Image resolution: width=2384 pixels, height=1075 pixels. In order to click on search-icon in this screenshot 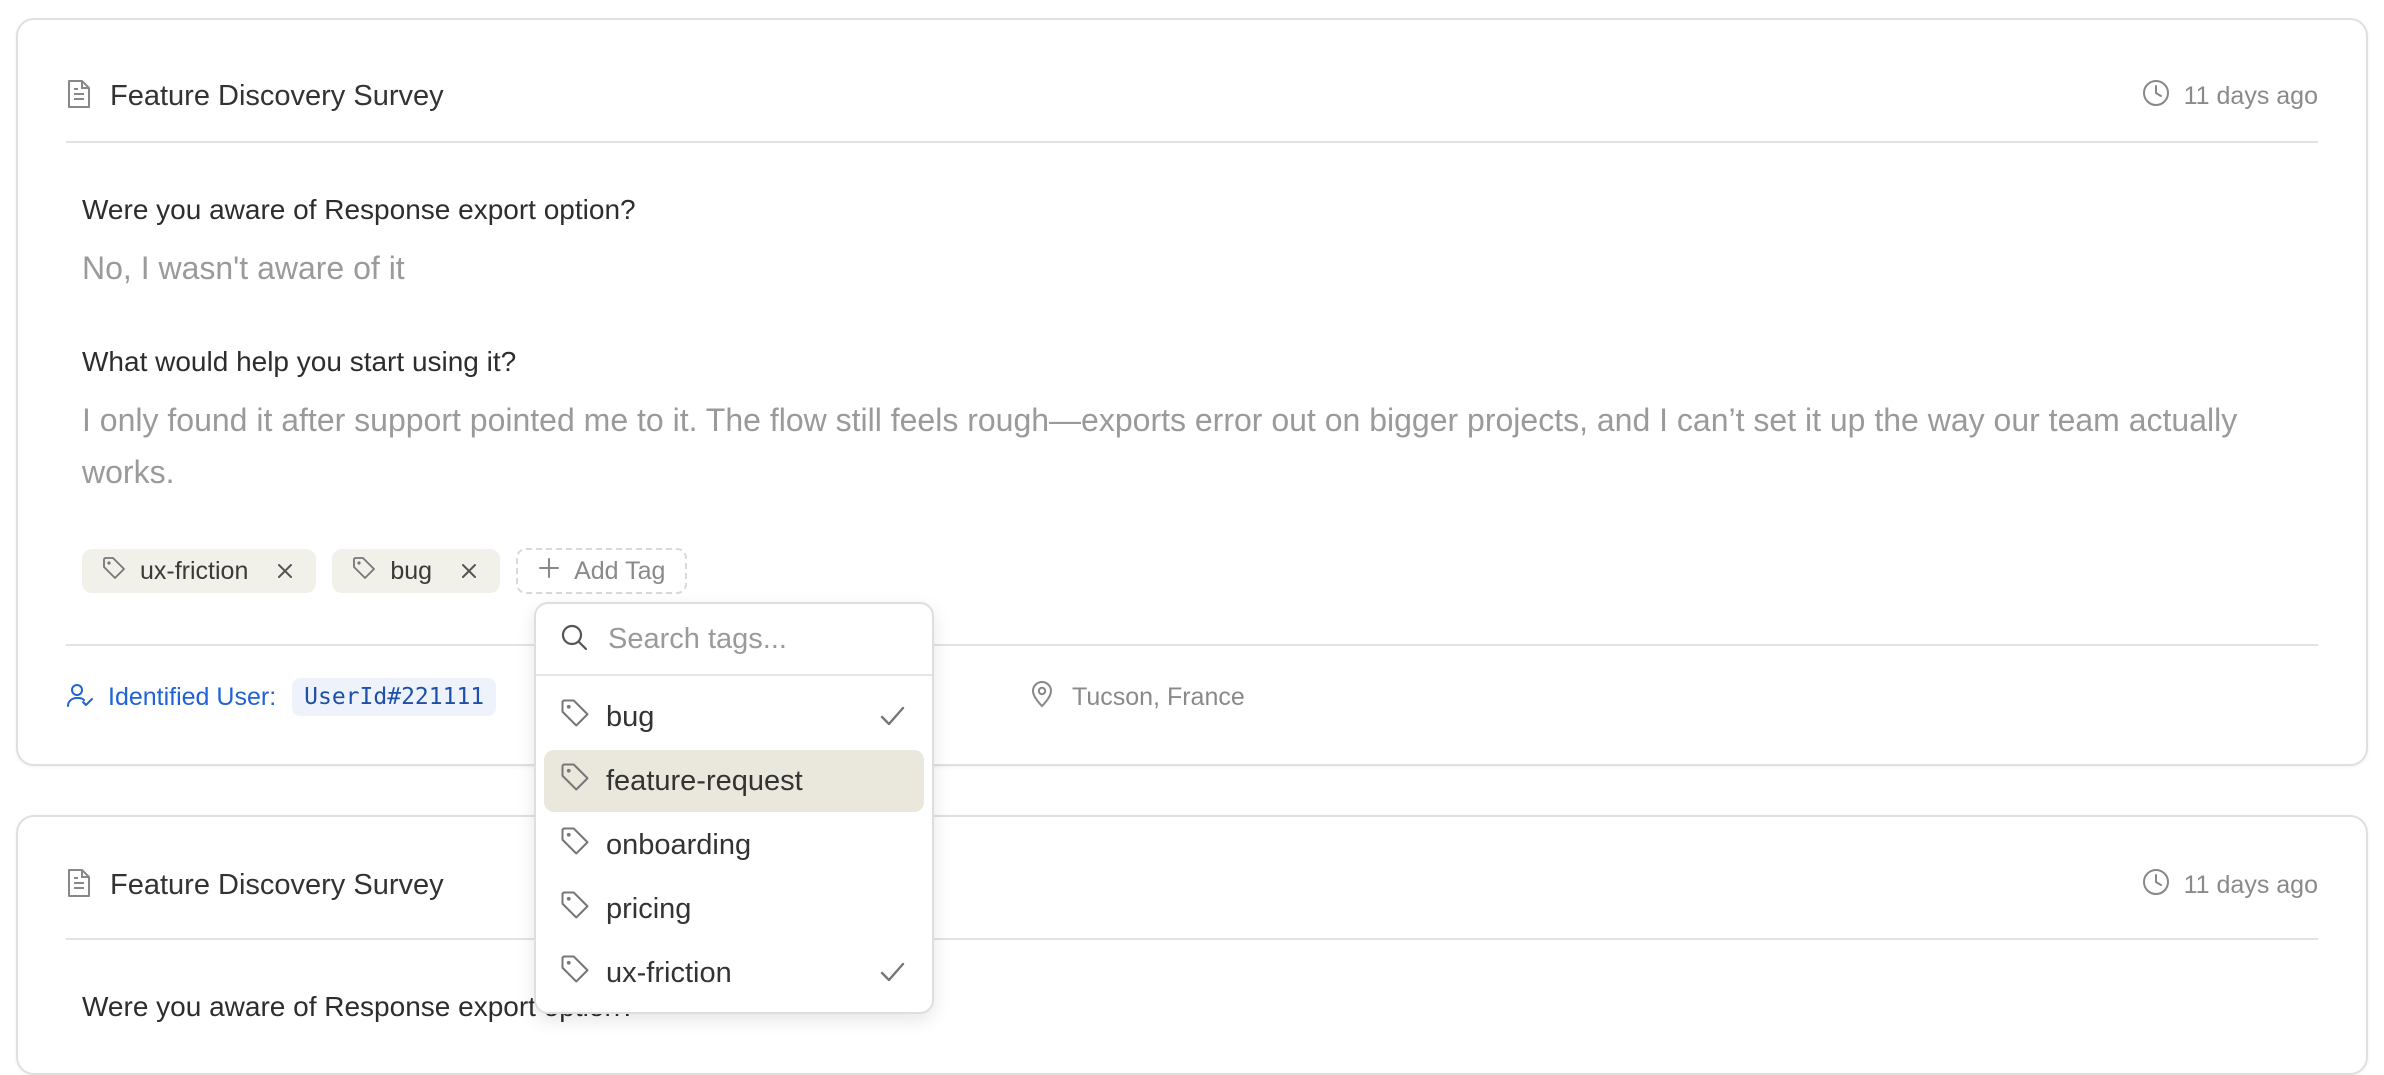, I will do `click(574, 639)`.